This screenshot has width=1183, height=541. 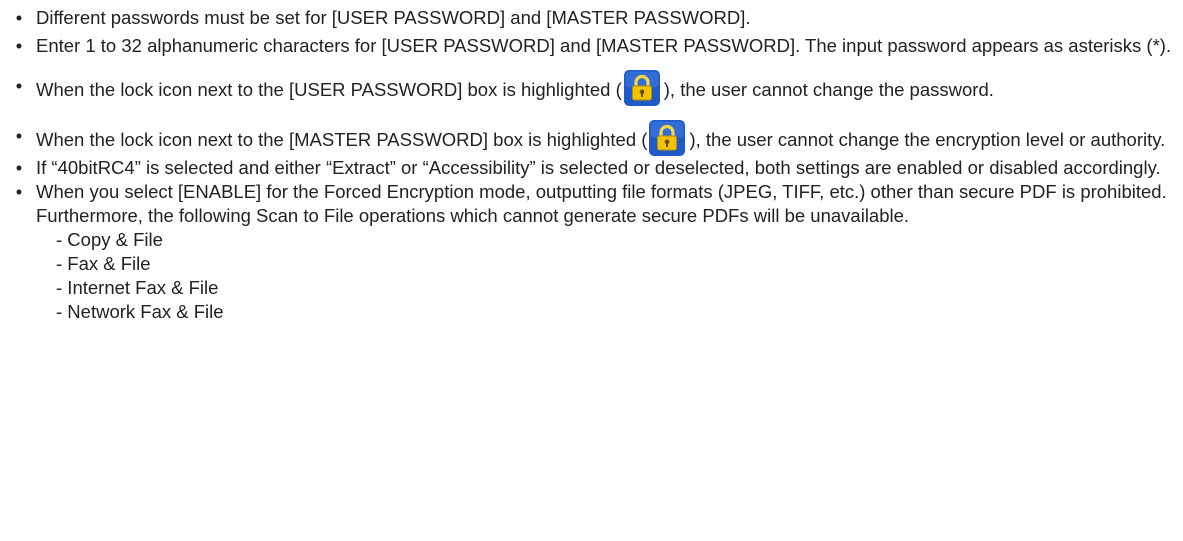 I want to click on note-text-after: ), the user cannot change the password., so click(x=828, y=89).